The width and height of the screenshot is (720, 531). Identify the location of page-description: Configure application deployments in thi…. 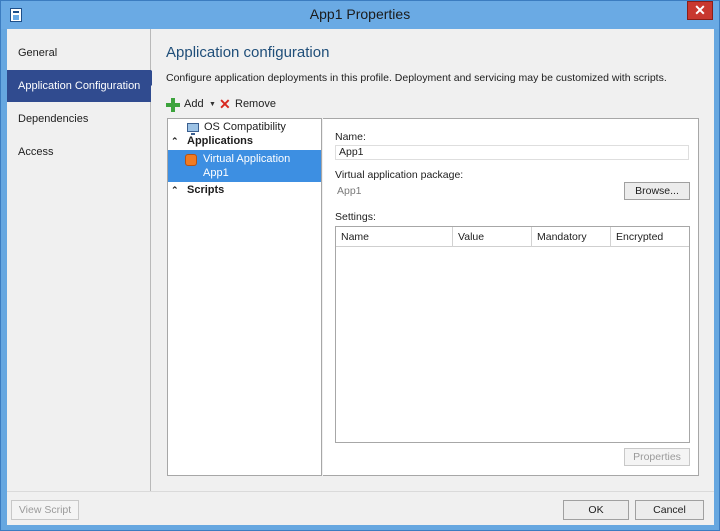
(416, 78).